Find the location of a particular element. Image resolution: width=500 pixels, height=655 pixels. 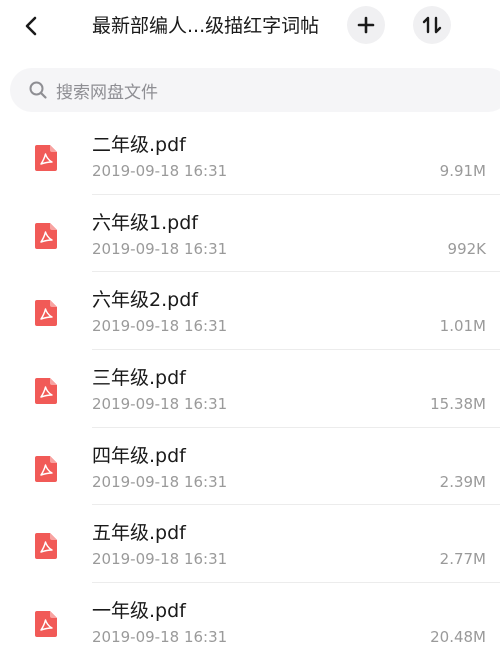

file-row: 三年级.pdf 2019-09-18 16:31 15.38M is located at coordinates (250, 389).